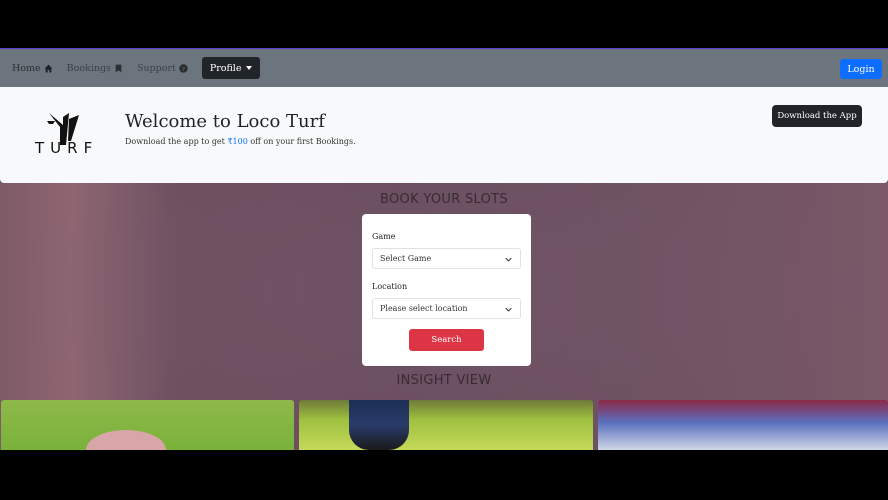 Image resolution: width=888 pixels, height=500 pixels. I want to click on location-select: Please select location, so click(446, 308).